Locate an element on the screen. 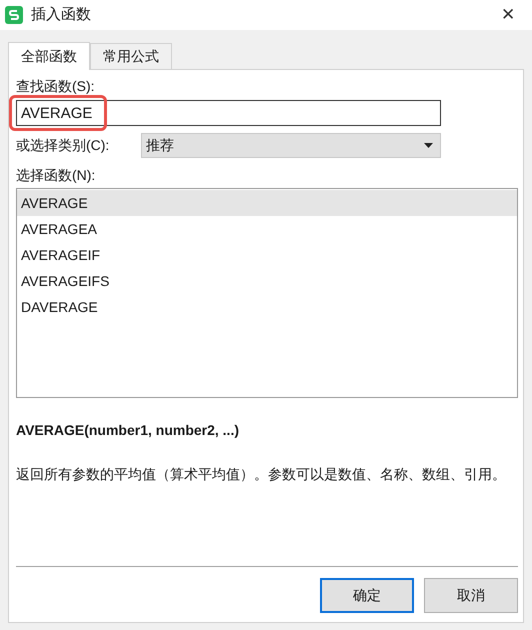 Image resolution: width=532 pixels, height=630 pixels. function-description: 返回所有参数的平均值（算术平均值）。参数可以是数值、名称、数组、引用。 is located at coordinates (261, 474).